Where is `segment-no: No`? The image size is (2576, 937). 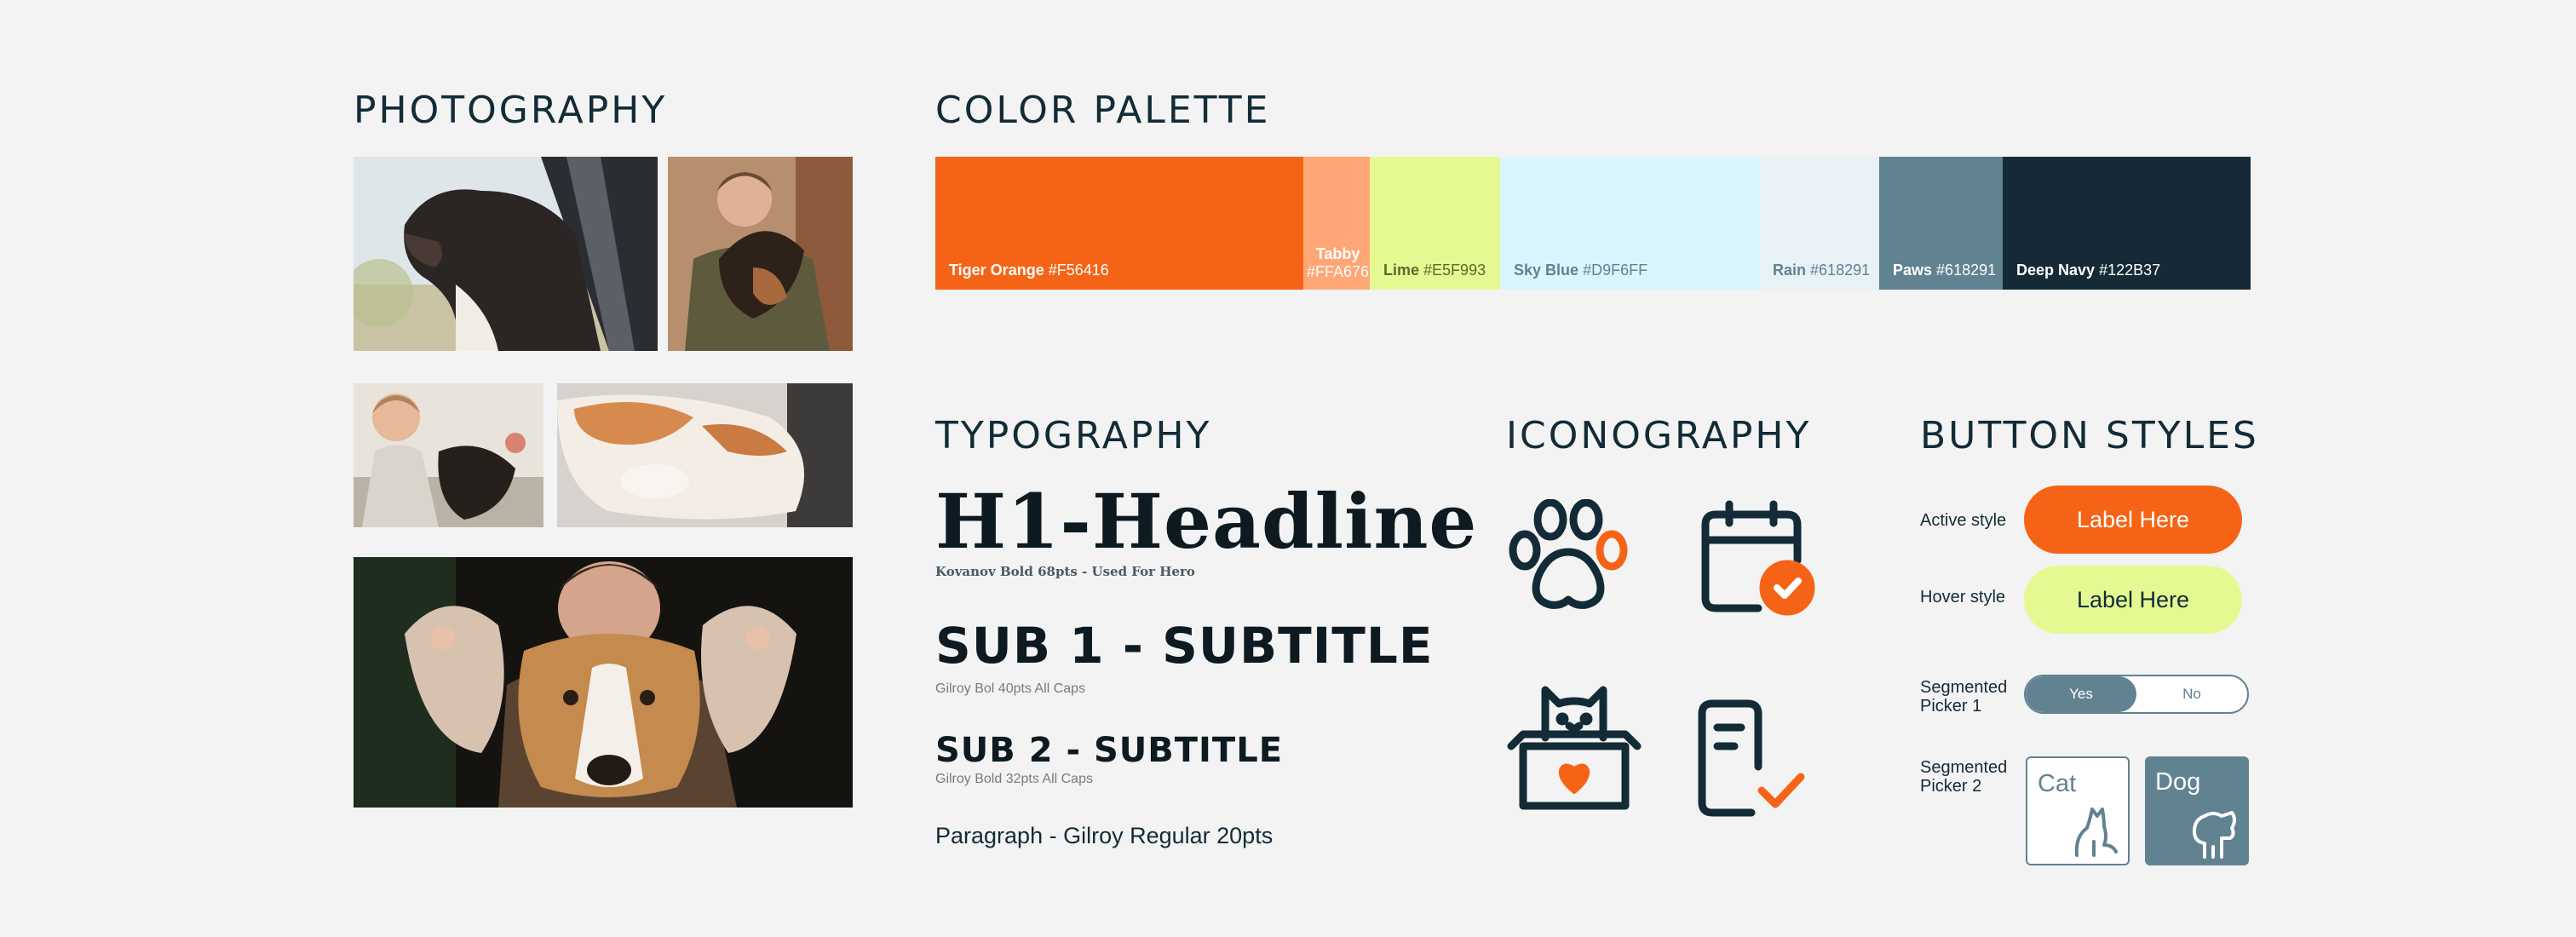
segment-no: No is located at coordinates (2192, 694).